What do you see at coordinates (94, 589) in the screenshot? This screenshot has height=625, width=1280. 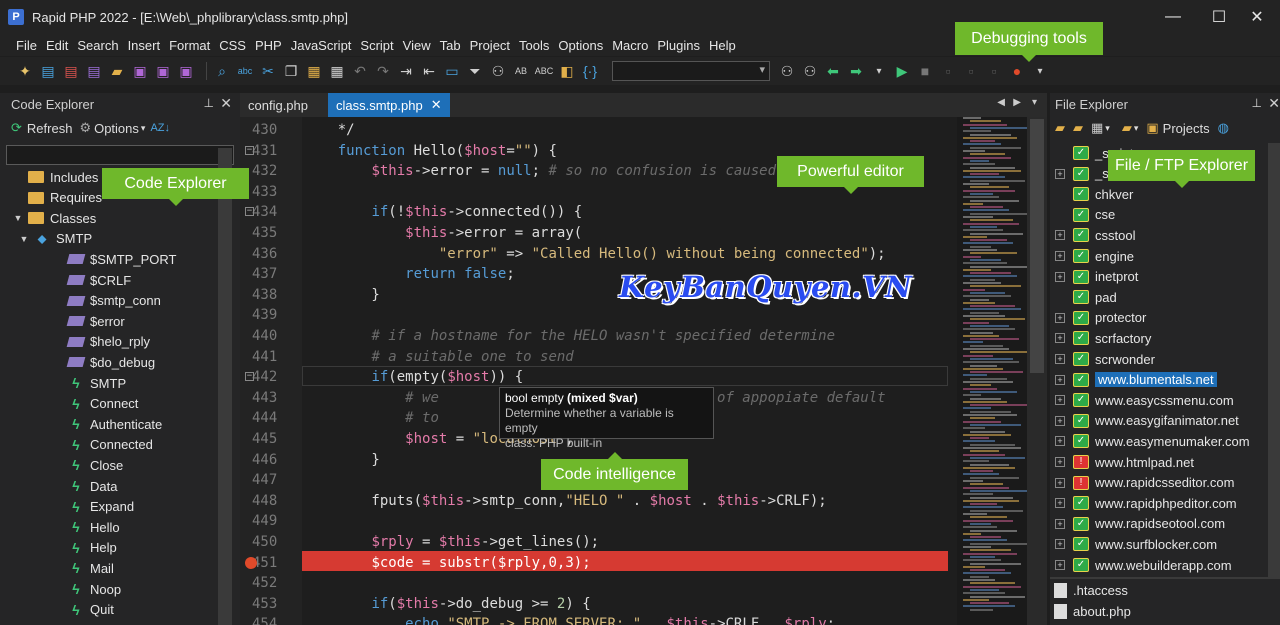 I see `code-tree-item: ϟ Noop` at bounding box center [94, 589].